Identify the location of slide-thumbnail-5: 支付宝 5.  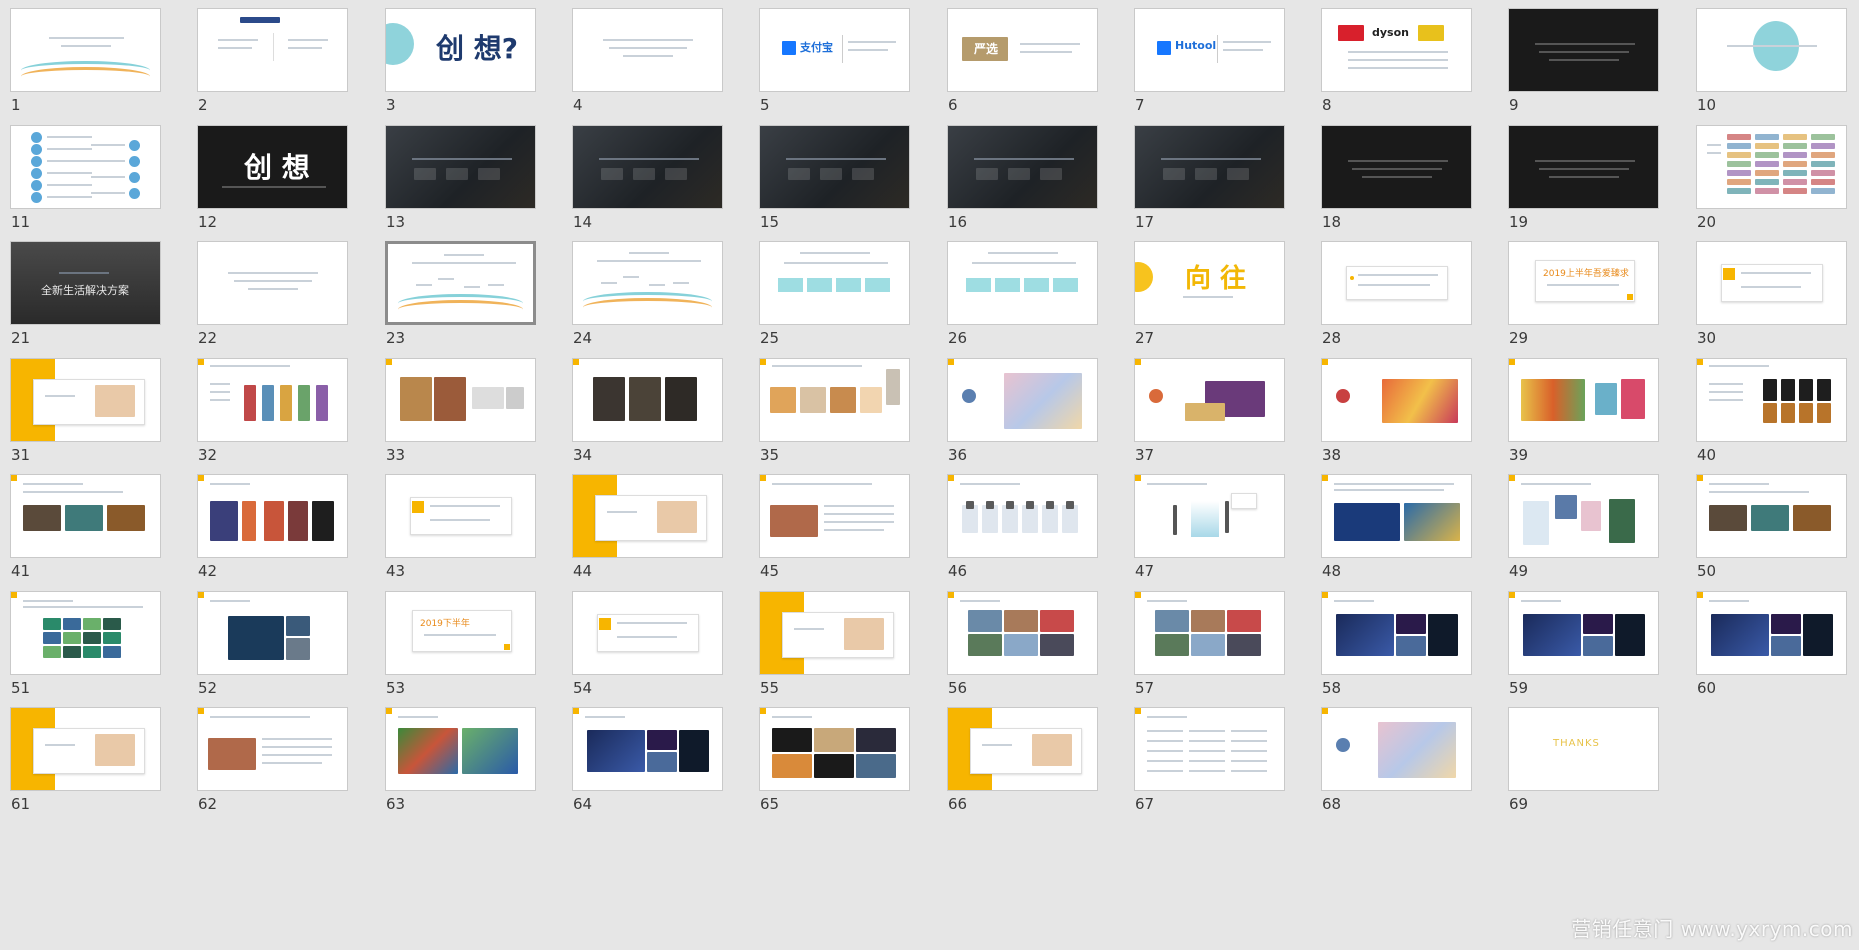
(835, 62).